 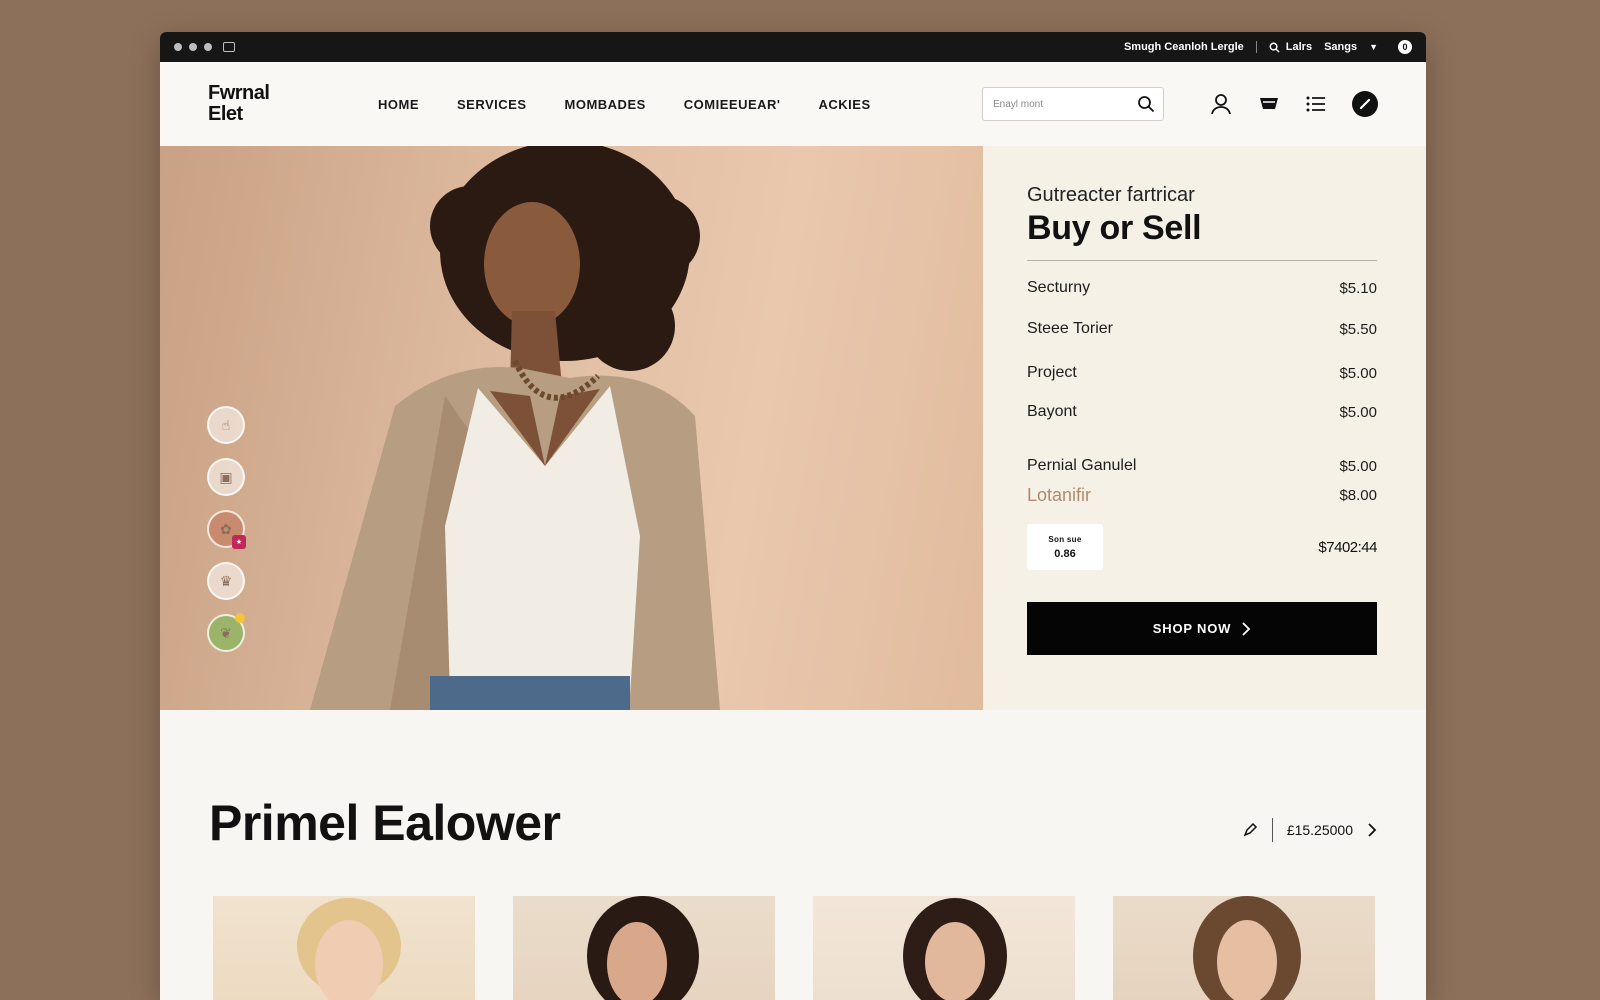 What do you see at coordinates (605, 104) in the screenshot?
I see `nav-item-mombades: MOMBADES` at bounding box center [605, 104].